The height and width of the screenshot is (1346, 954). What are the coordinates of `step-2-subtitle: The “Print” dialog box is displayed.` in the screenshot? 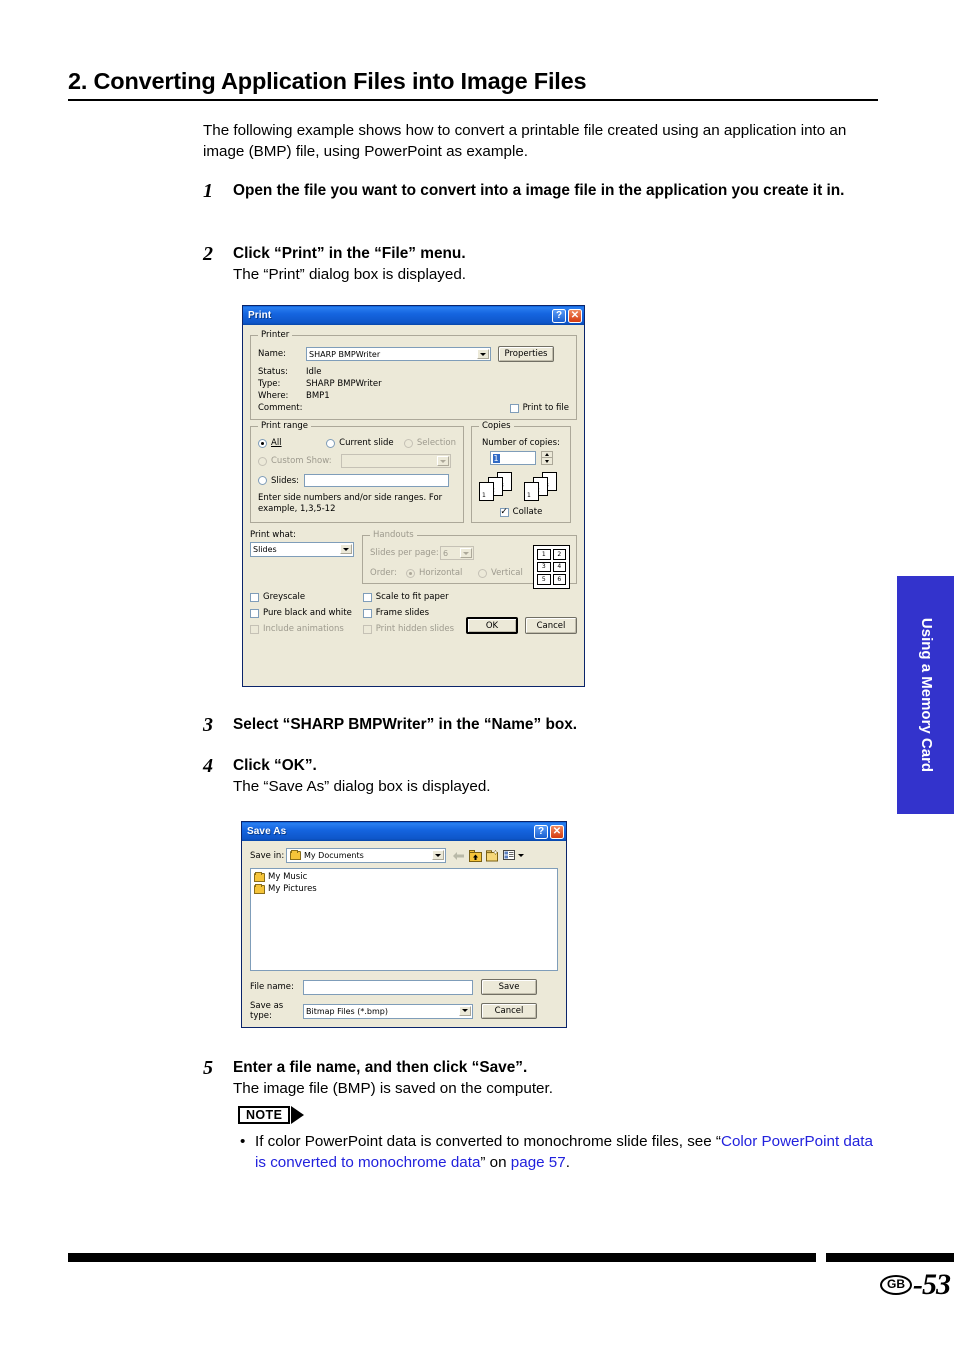 It's located at (349, 274).